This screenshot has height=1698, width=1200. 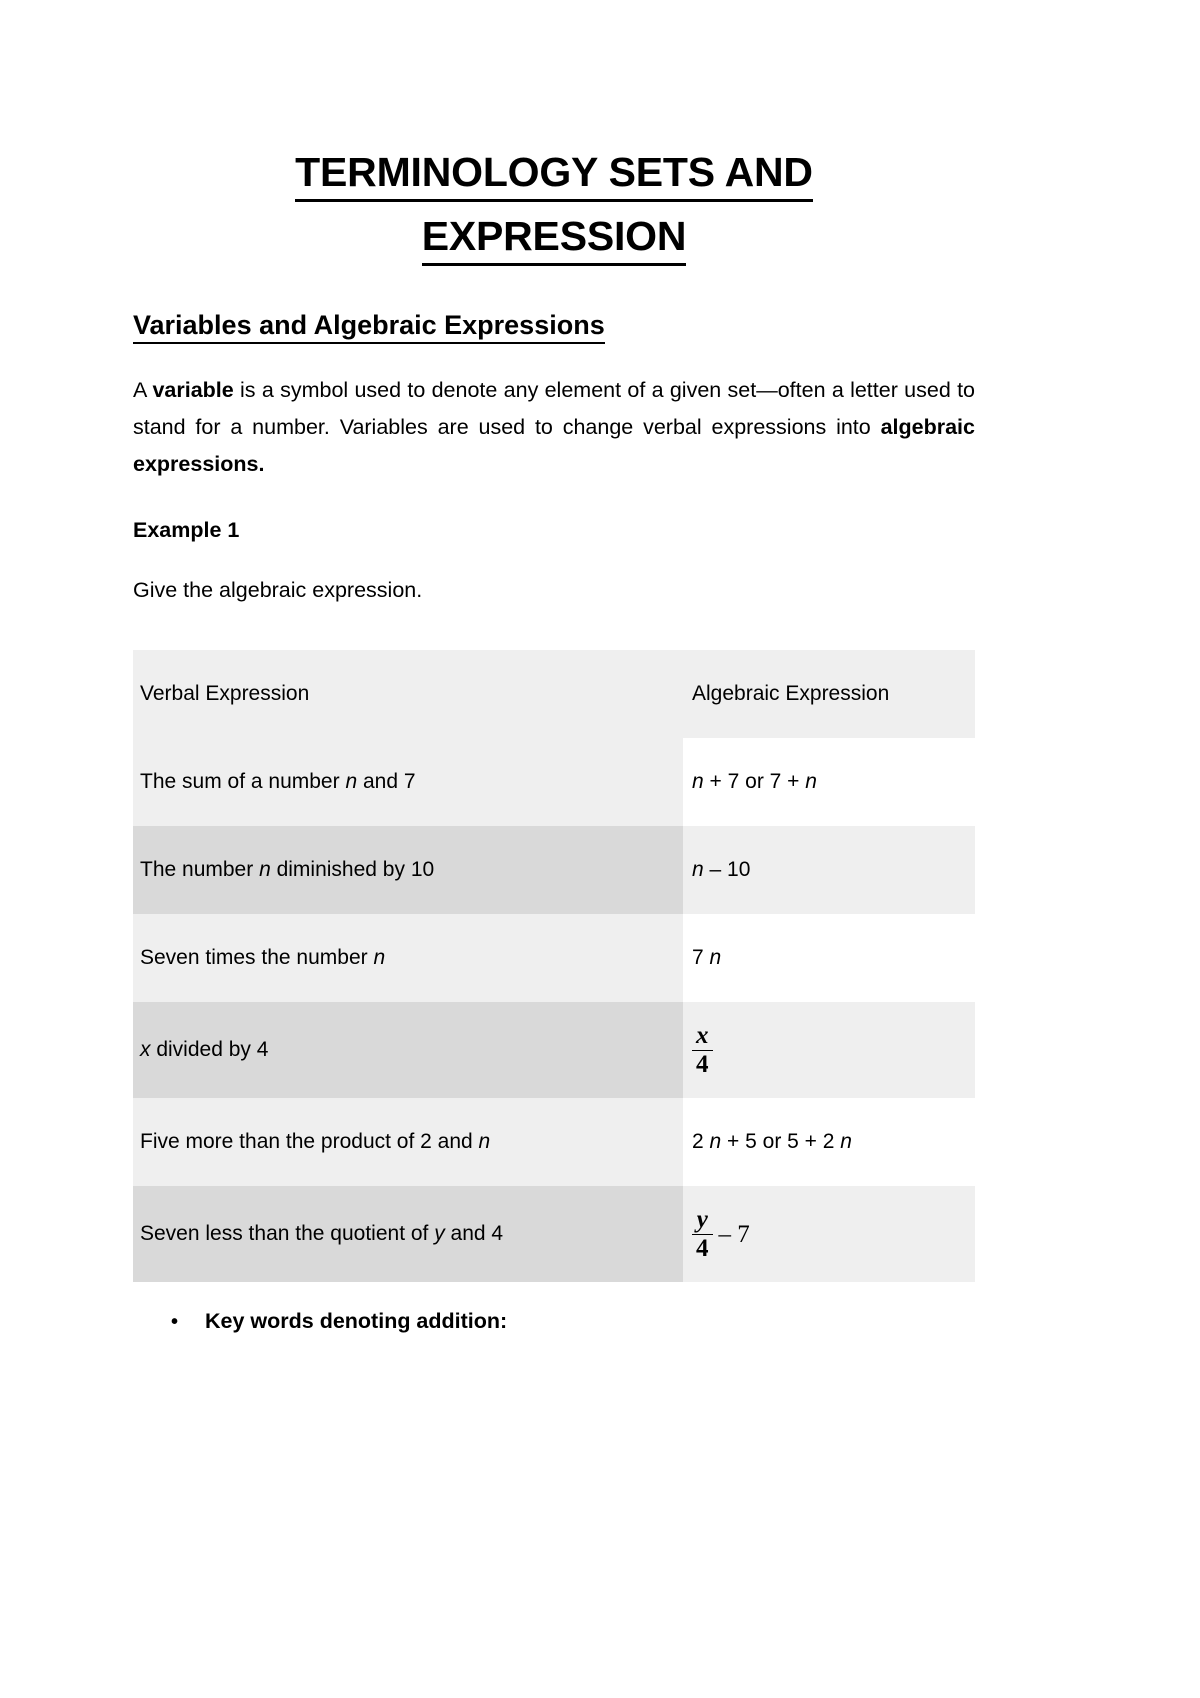 I want to click on table-cell-verbal: The number n diminished by 10, so click(x=408, y=869).